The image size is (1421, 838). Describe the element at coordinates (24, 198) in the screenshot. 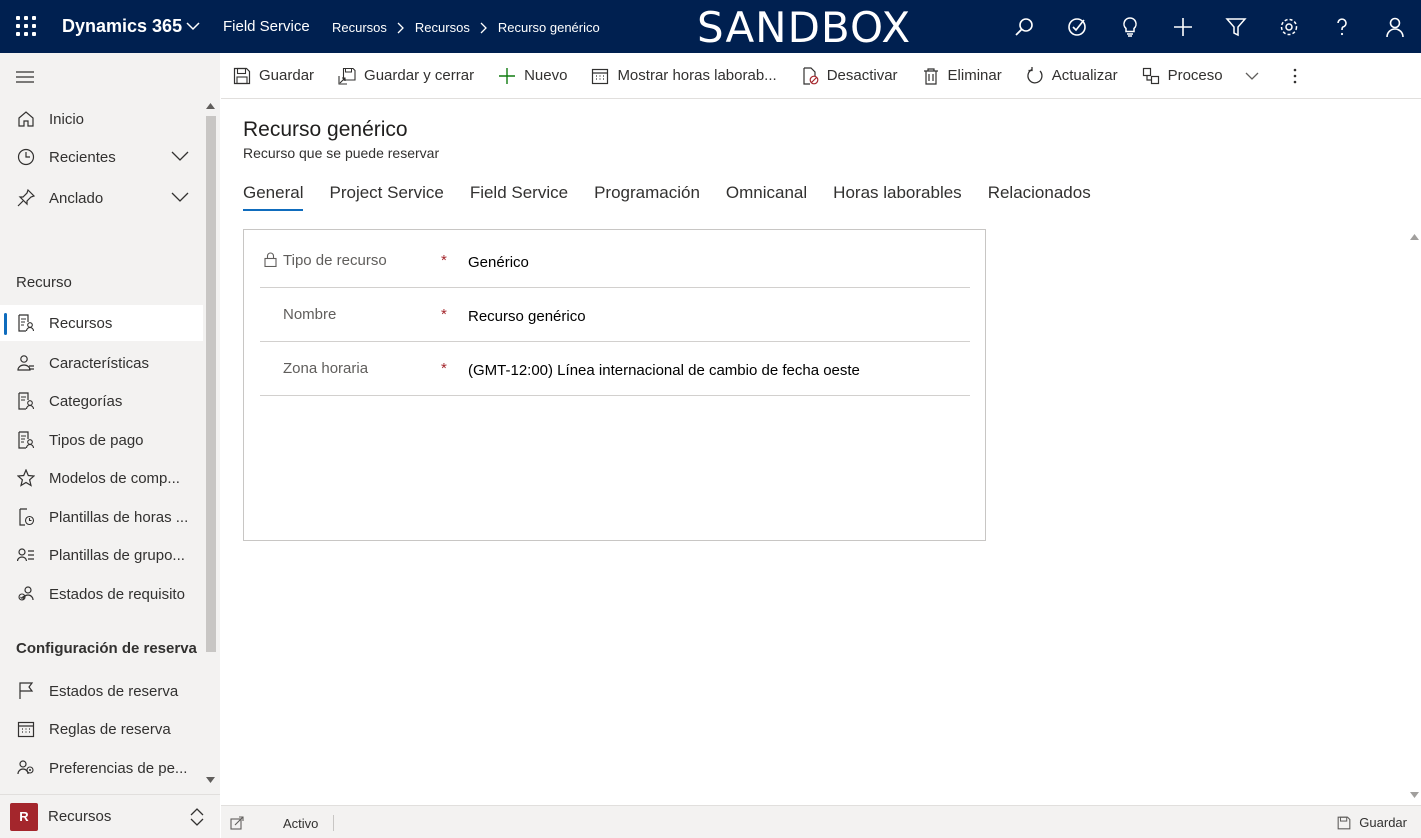

I see `pin-icon` at that location.